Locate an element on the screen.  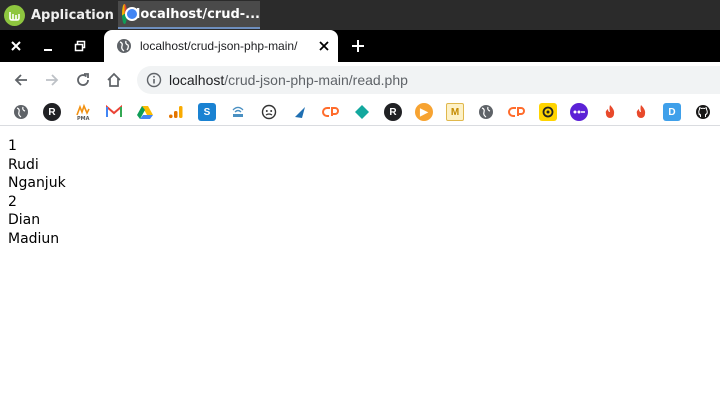
address-bar: localhost/crud-json-php-main/read.php is located at coordinates (428, 80).